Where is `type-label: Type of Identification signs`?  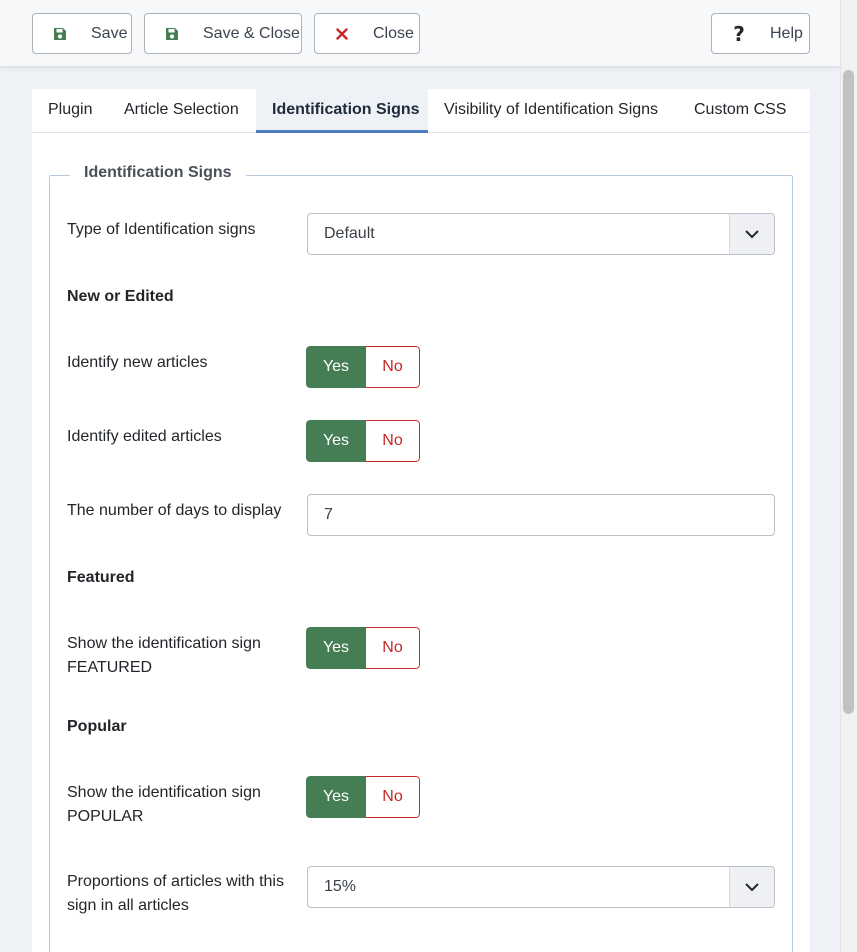 type-label: Type of Identification signs is located at coordinates (161, 229).